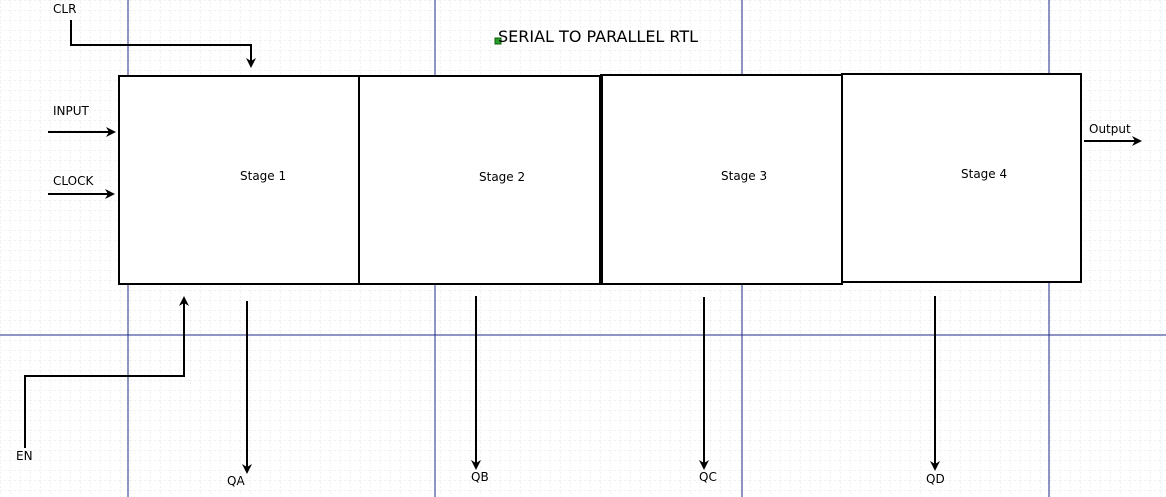 The image size is (1166, 497). Describe the element at coordinates (64, 9) in the screenshot. I see `clr-label: CLR` at that location.